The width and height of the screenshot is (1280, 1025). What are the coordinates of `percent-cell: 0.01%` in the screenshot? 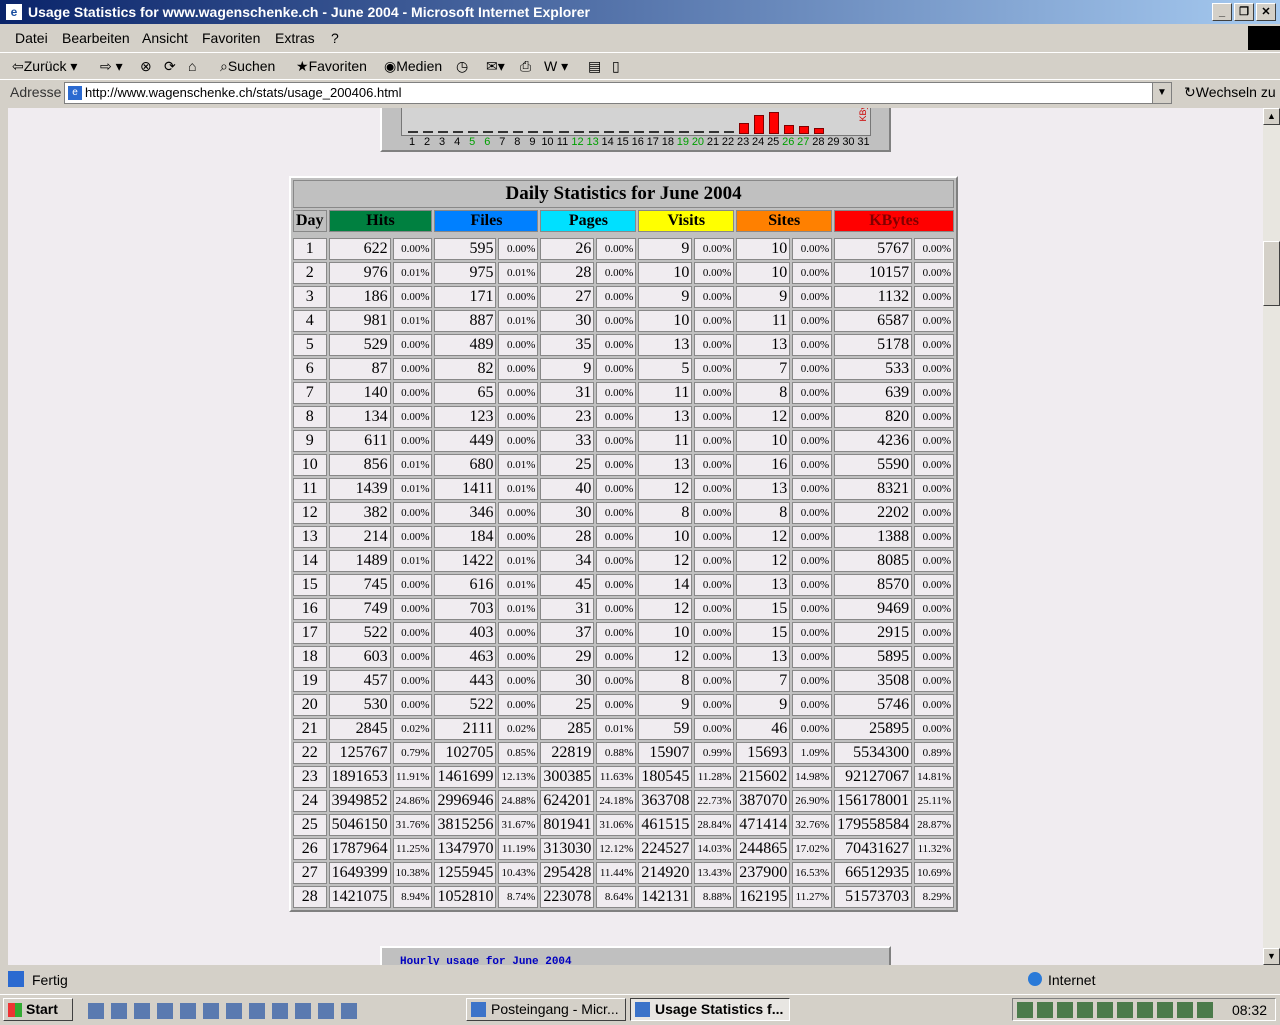 It's located at (518, 273).